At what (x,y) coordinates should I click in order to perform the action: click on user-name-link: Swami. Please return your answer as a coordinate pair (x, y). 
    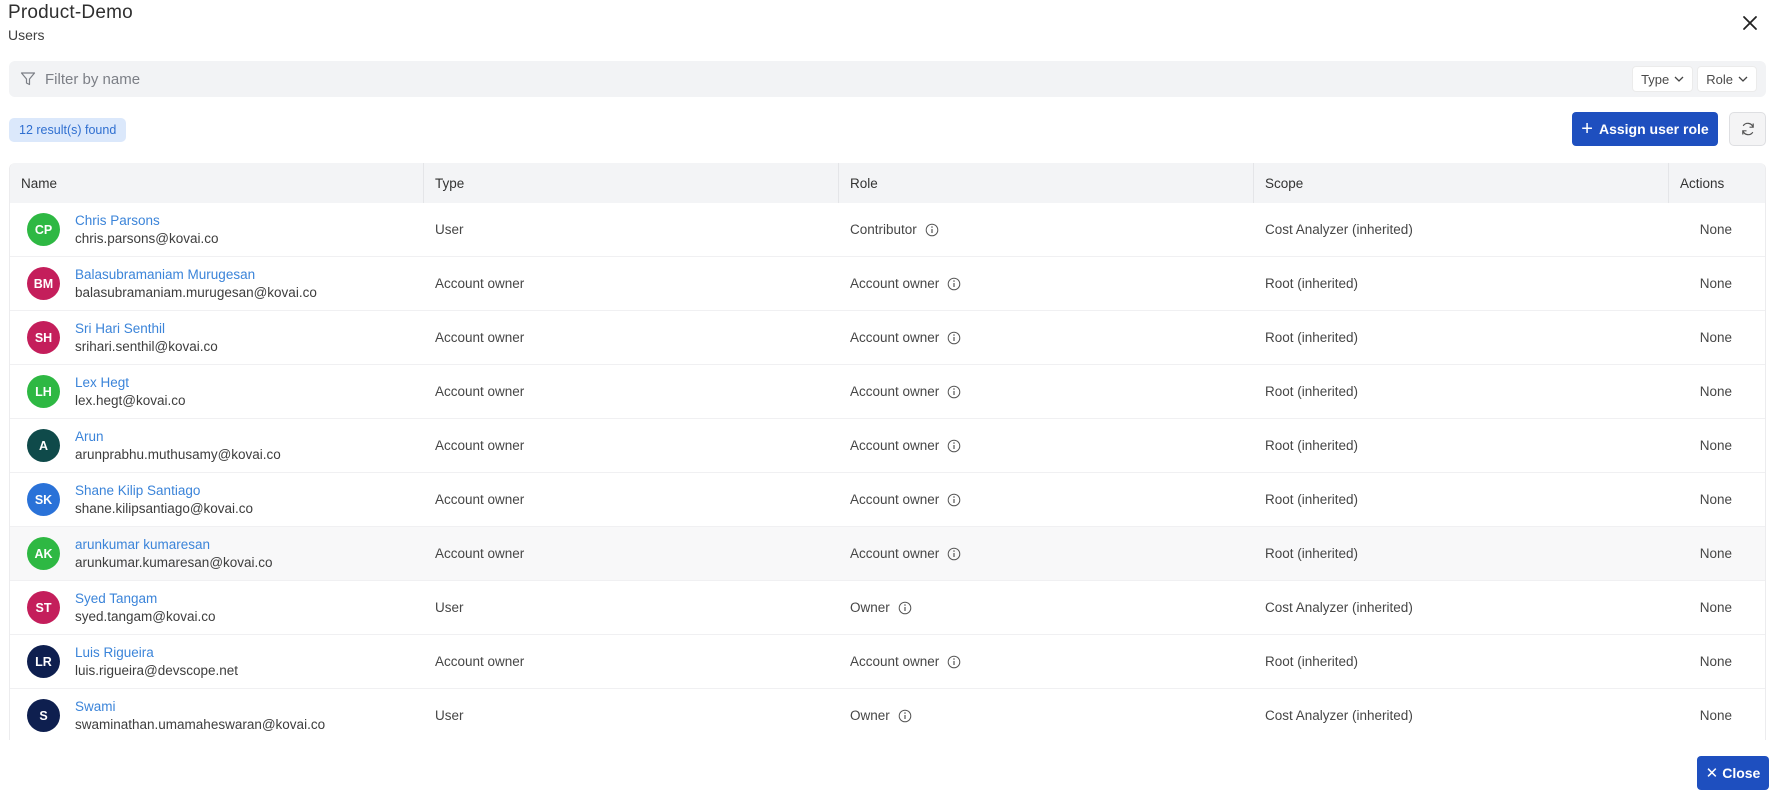
    Looking at the image, I should click on (200, 707).